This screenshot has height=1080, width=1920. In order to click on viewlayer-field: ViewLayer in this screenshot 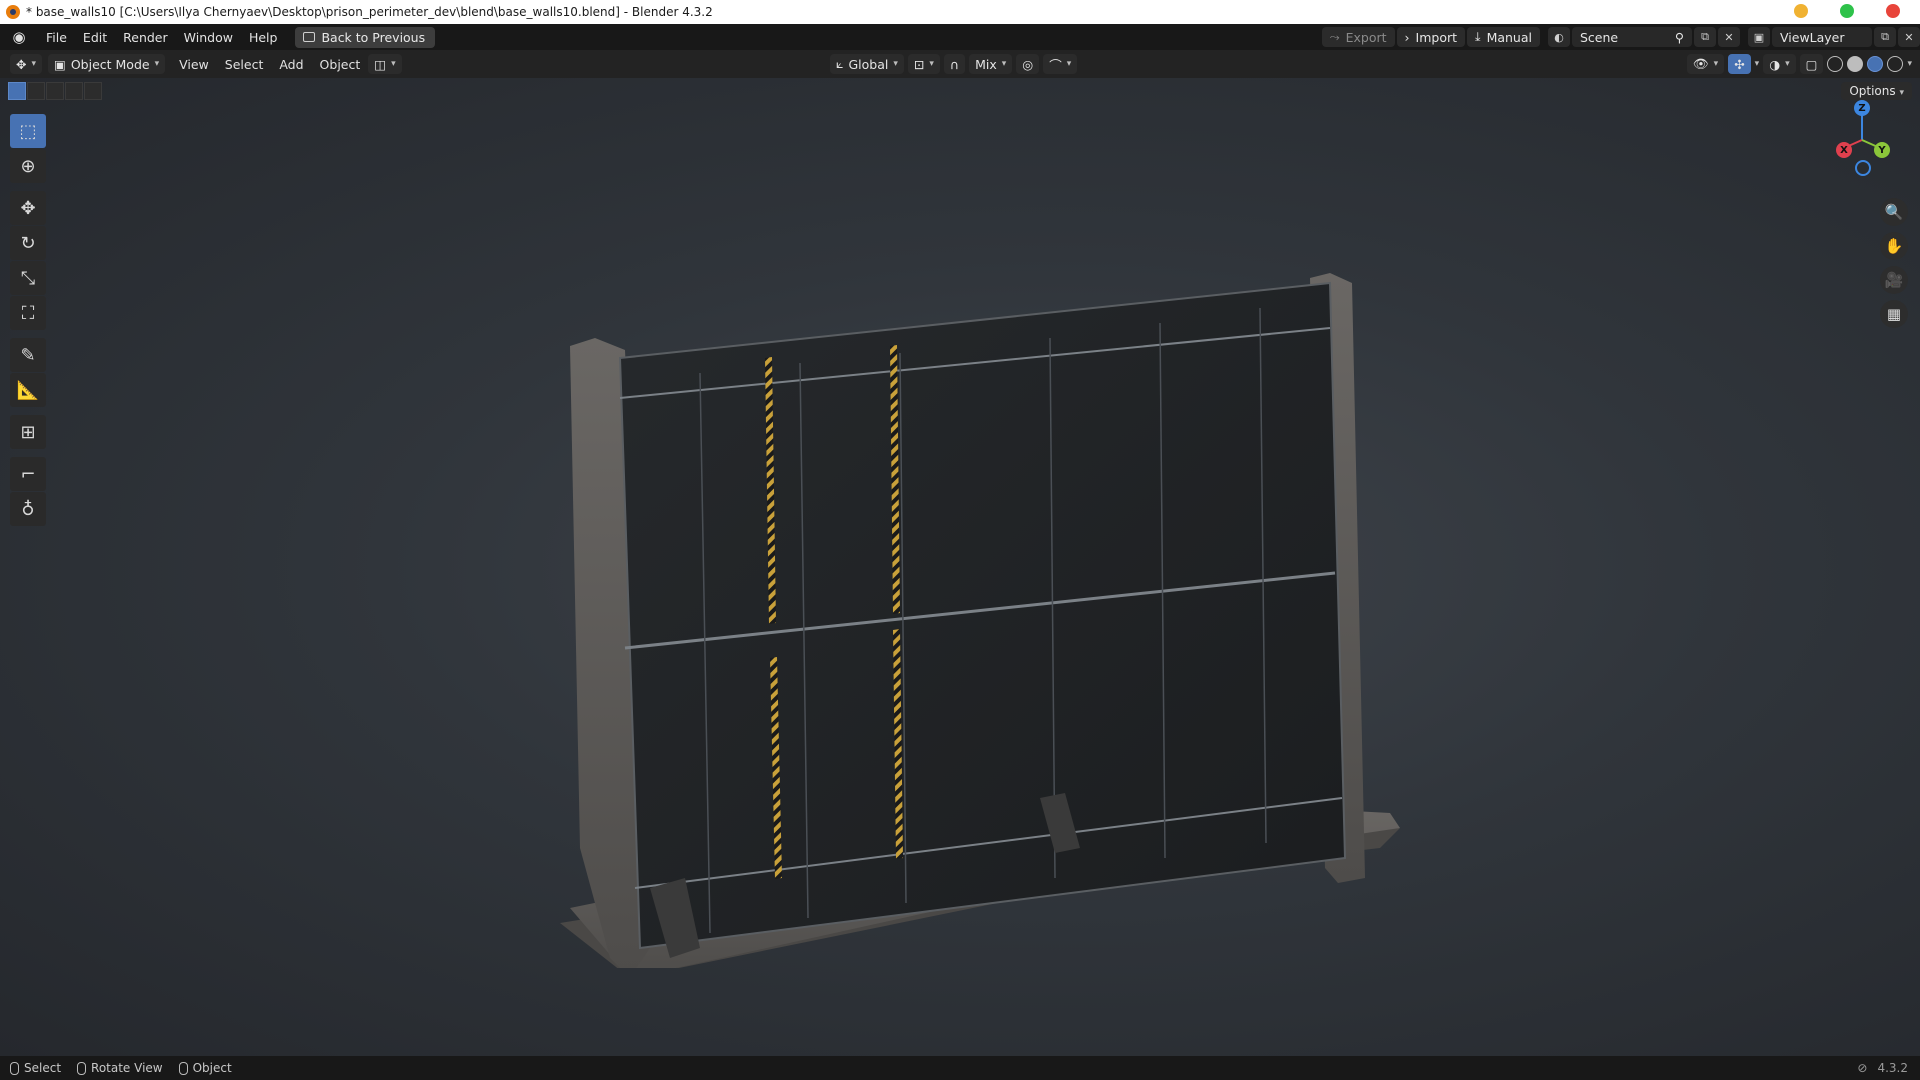, I will do `click(1822, 37)`.